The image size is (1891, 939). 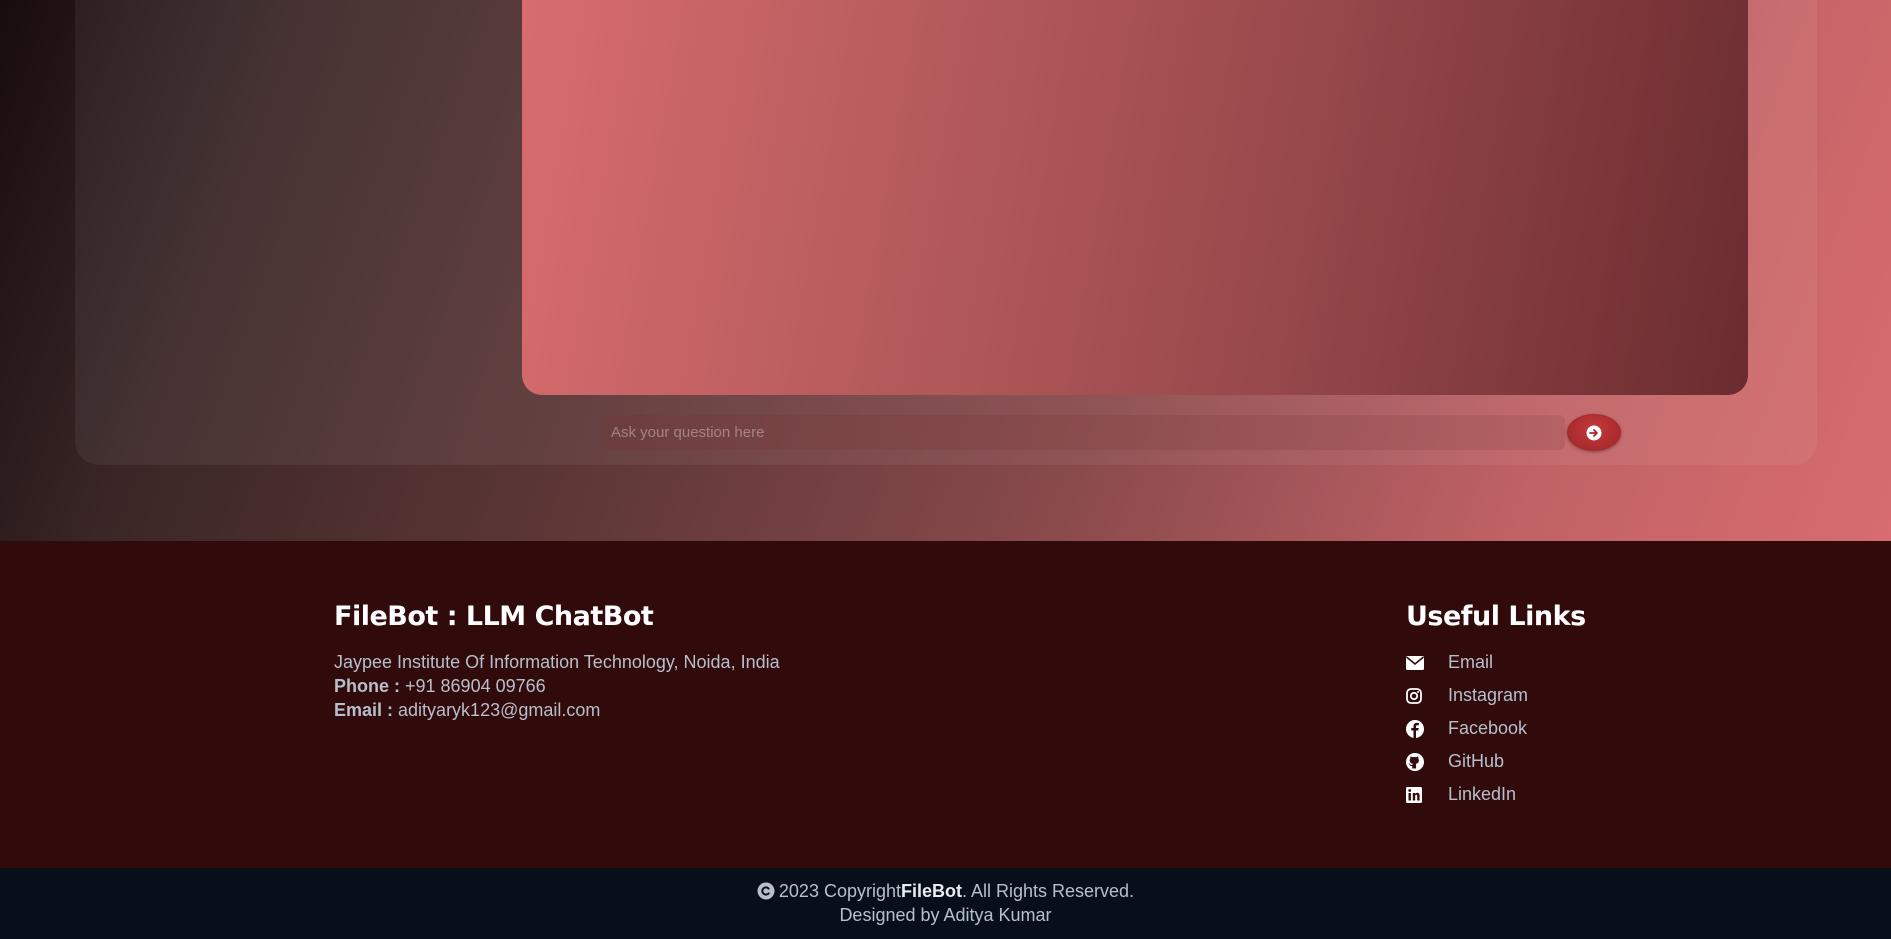 What do you see at coordinates (1417, 663) in the screenshot?
I see `envelope-icon` at bounding box center [1417, 663].